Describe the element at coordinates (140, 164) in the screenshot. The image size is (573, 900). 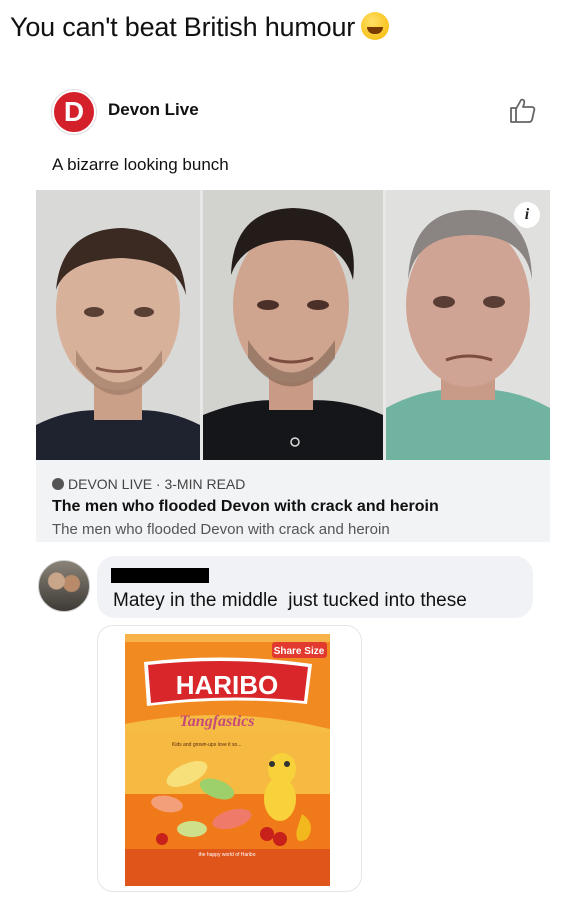
I see `post-text: A bizarre looking bunch` at that location.